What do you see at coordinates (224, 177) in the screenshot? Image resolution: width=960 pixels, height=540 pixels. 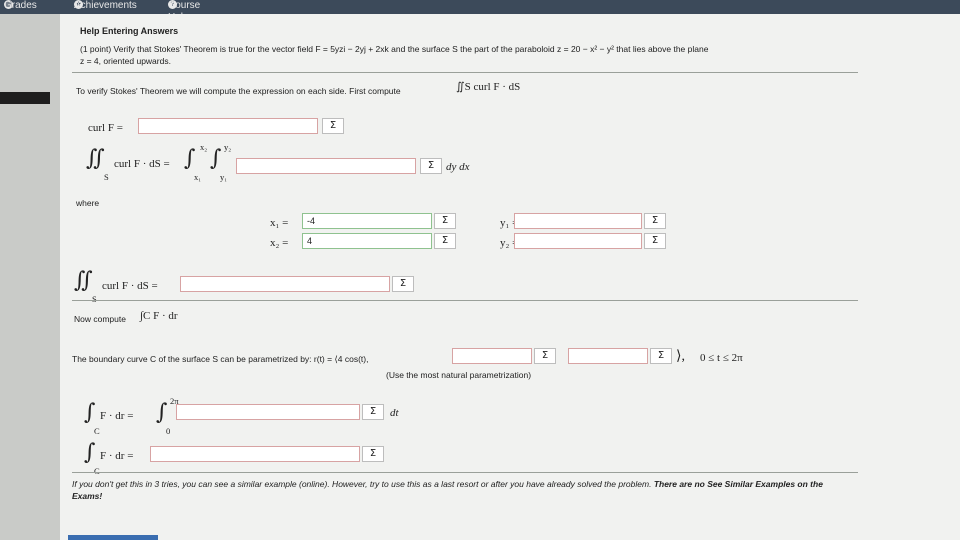 I see `lower-limit-y1: y₁` at bounding box center [224, 177].